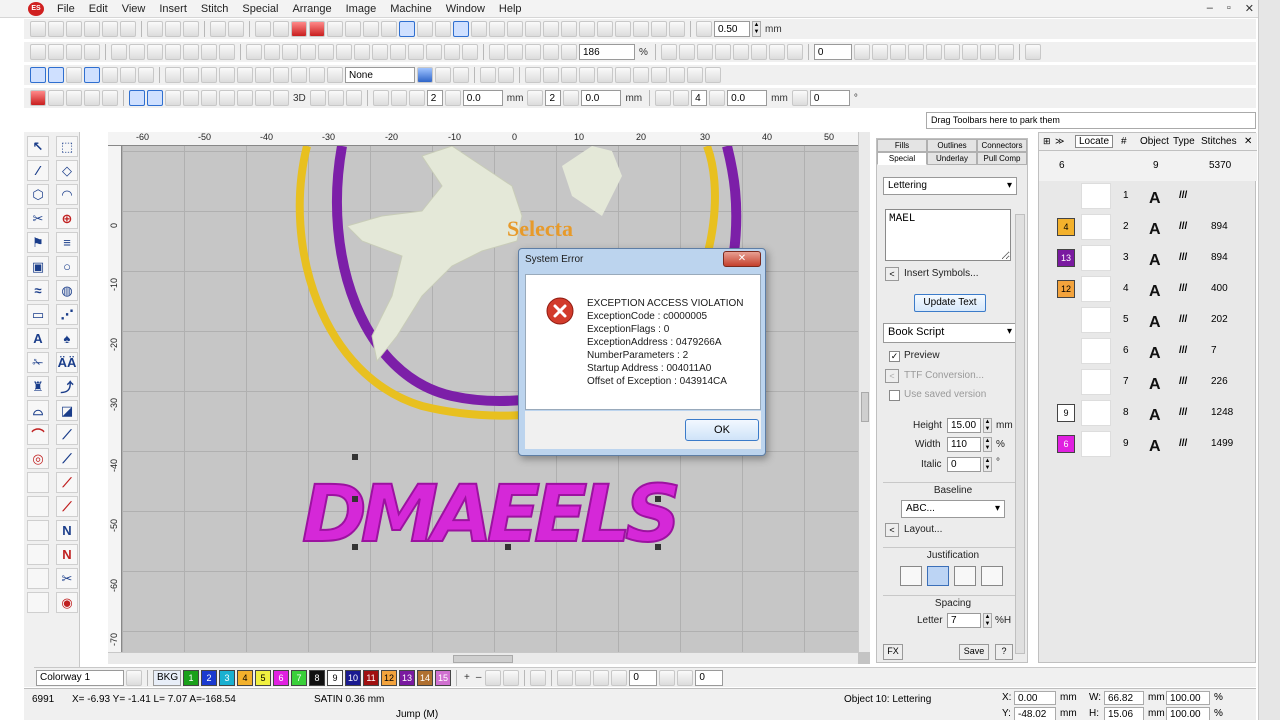 The image size is (1280, 720). What do you see at coordinates (1047, 141) in the screenshot?
I see `expand-icon: ⊞` at bounding box center [1047, 141].